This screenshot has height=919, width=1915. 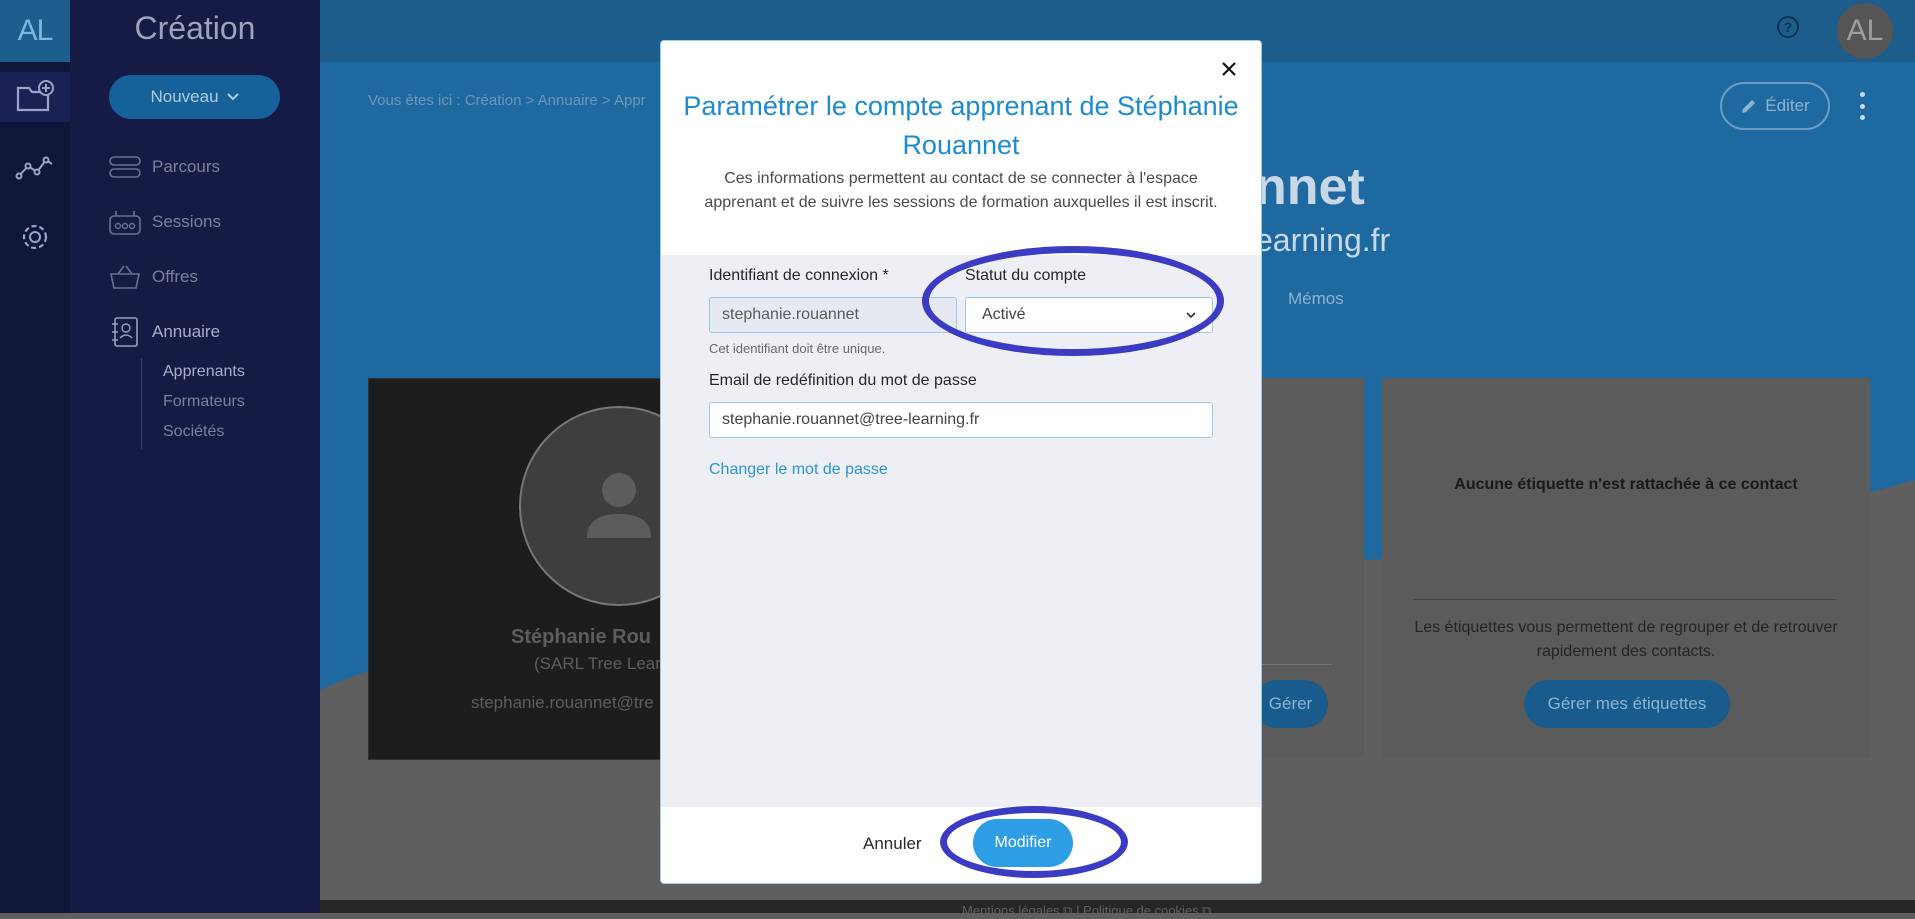 I want to click on sessions-icon, so click(x=125, y=222).